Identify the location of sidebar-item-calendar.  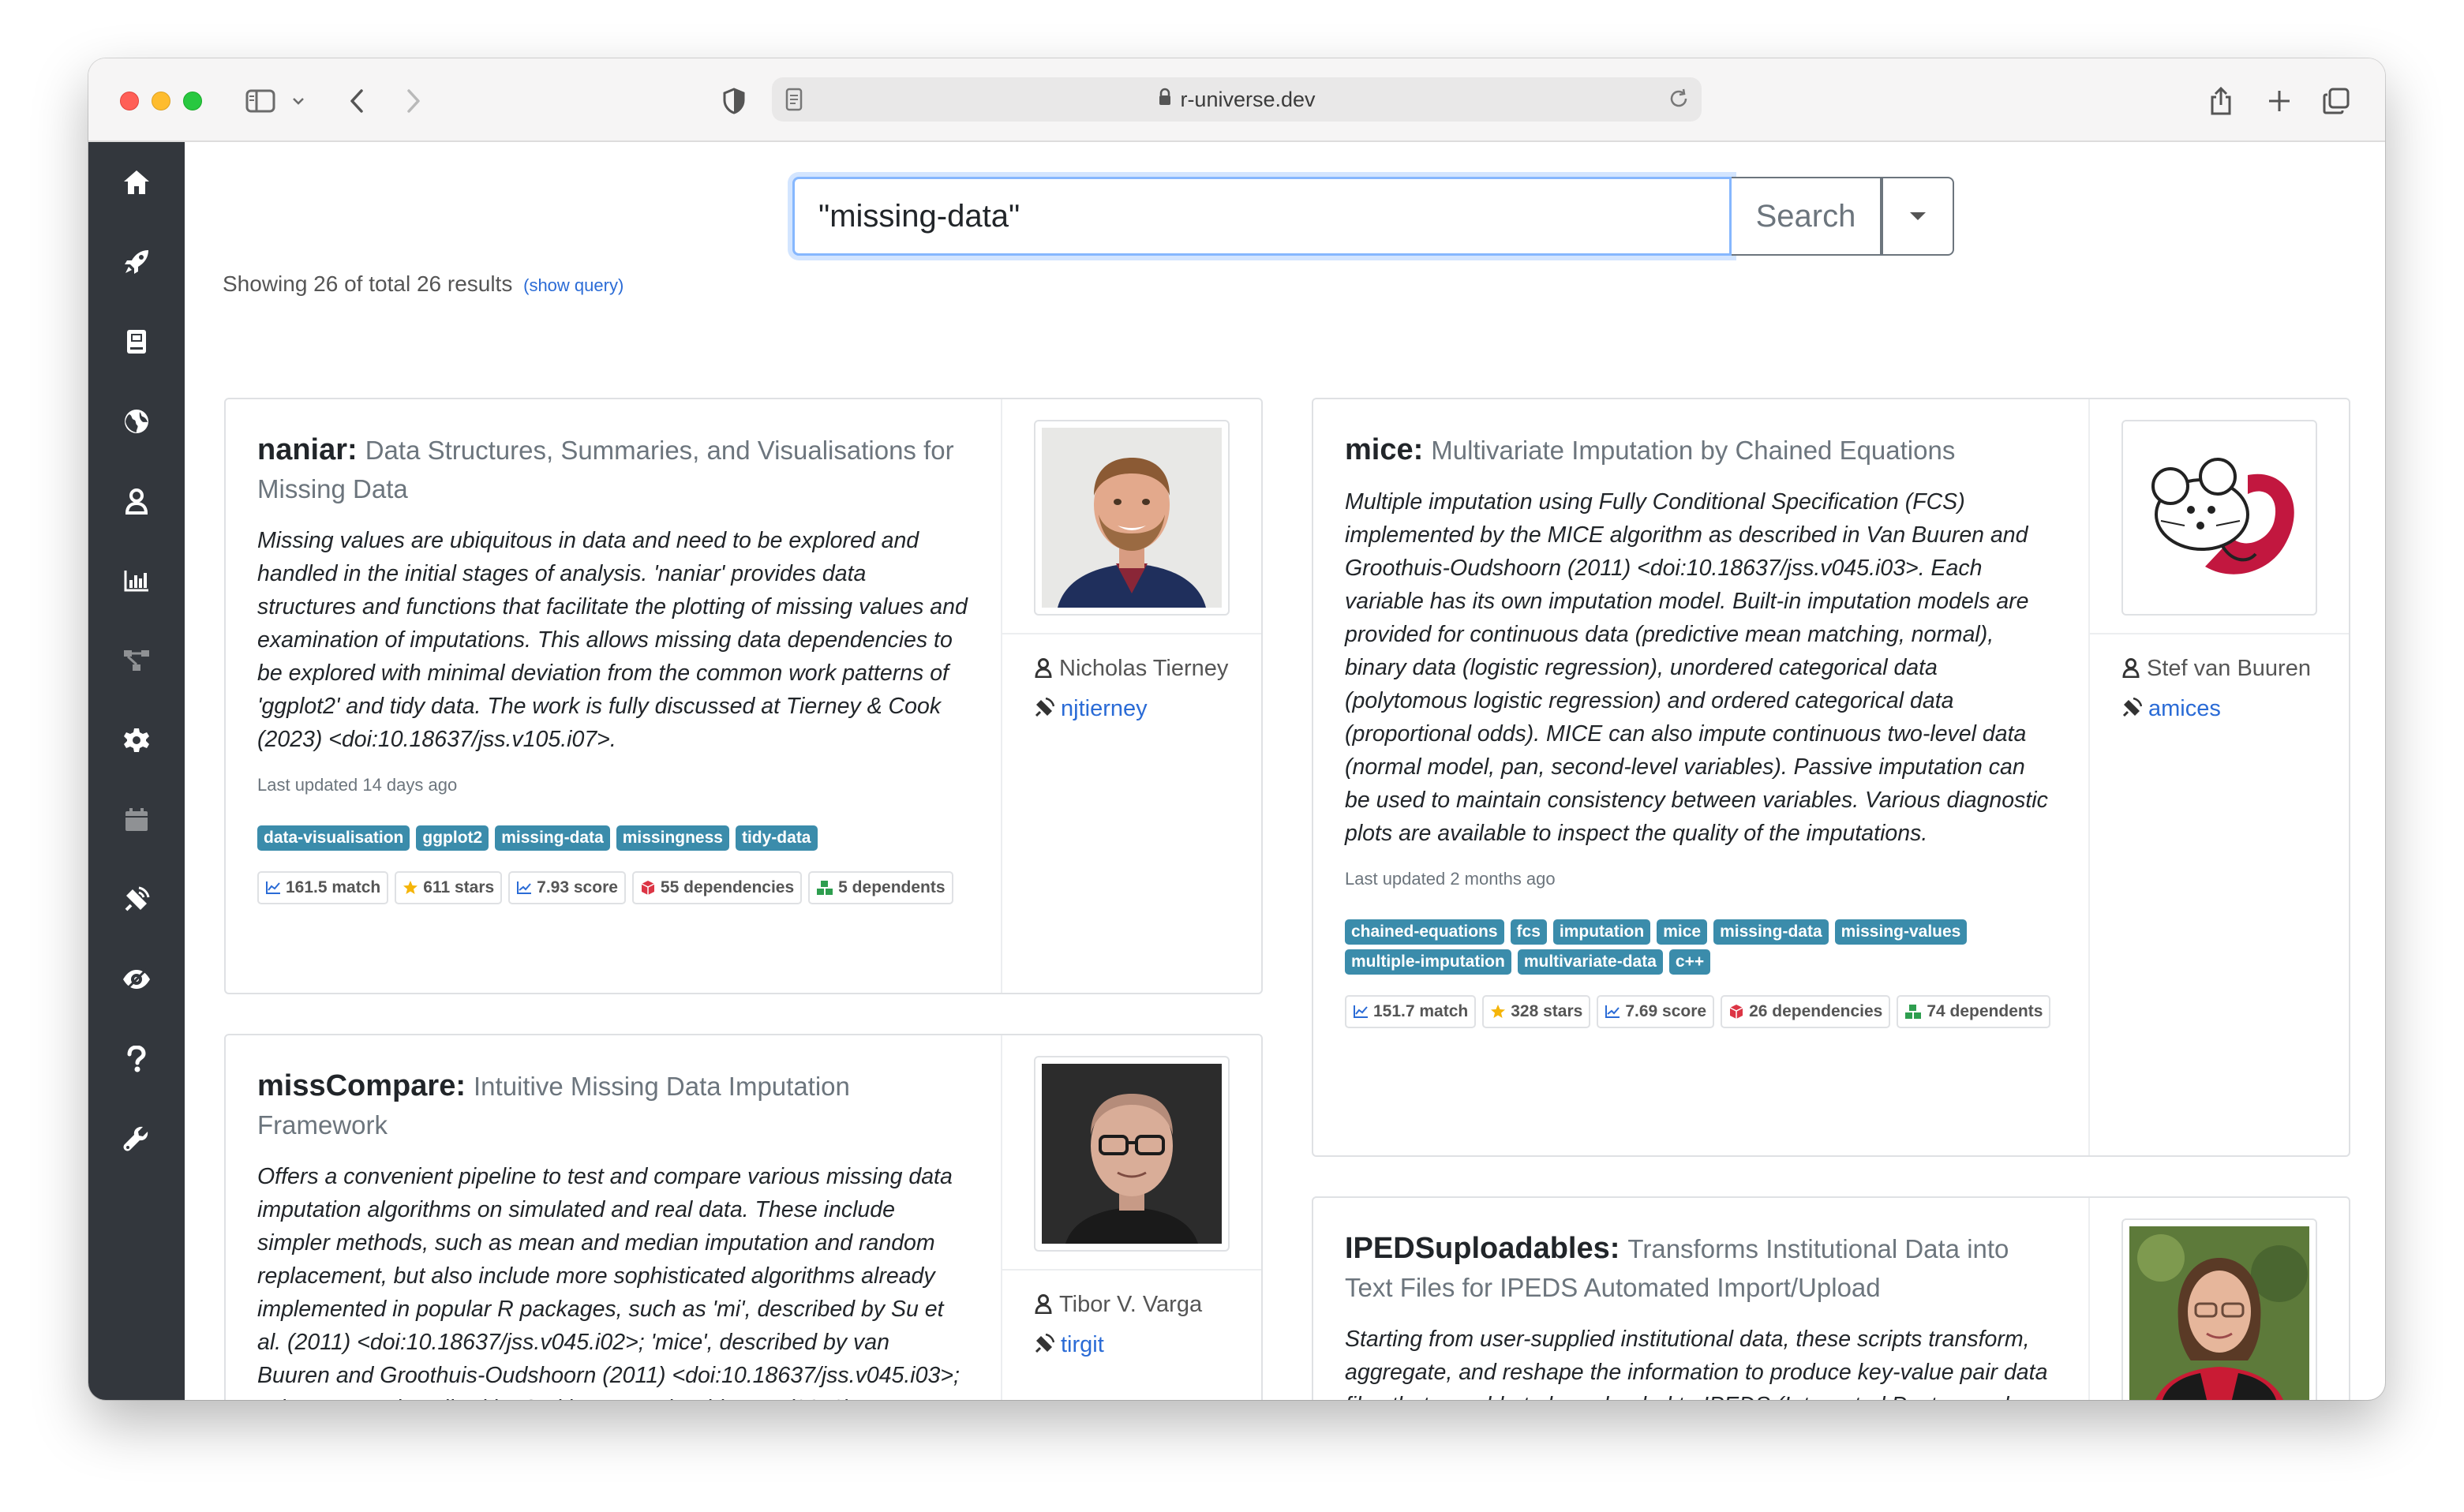
(136, 819).